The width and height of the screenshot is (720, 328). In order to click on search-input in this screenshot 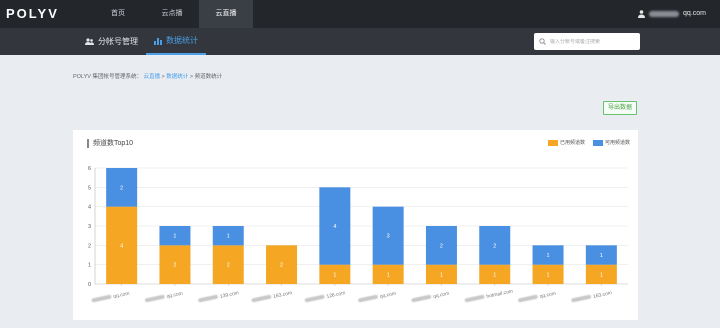, I will do `click(593, 41)`.